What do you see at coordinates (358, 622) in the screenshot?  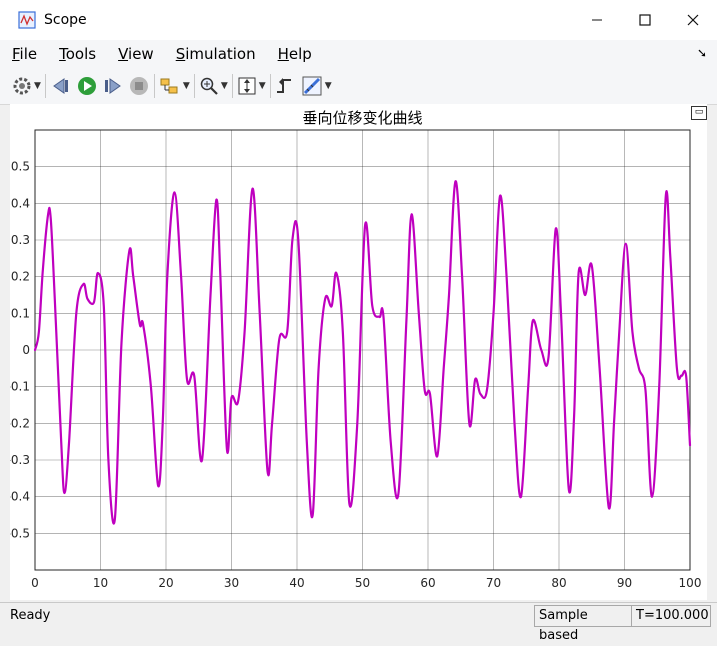 I see `status-bar: Ready Sample based T=100.000` at bounding box center [358, 622].